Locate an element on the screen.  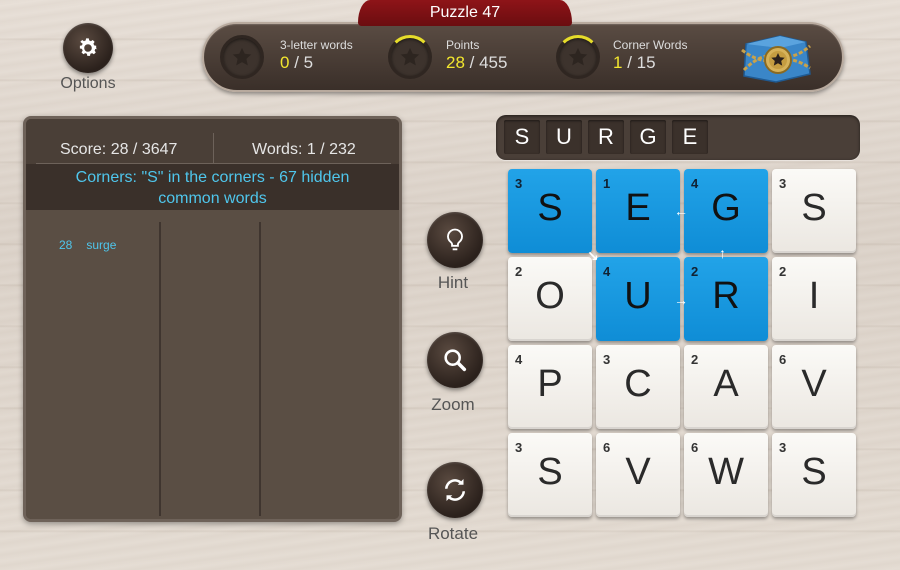
treasure-chest-icon is located at coordinates (776, 58).